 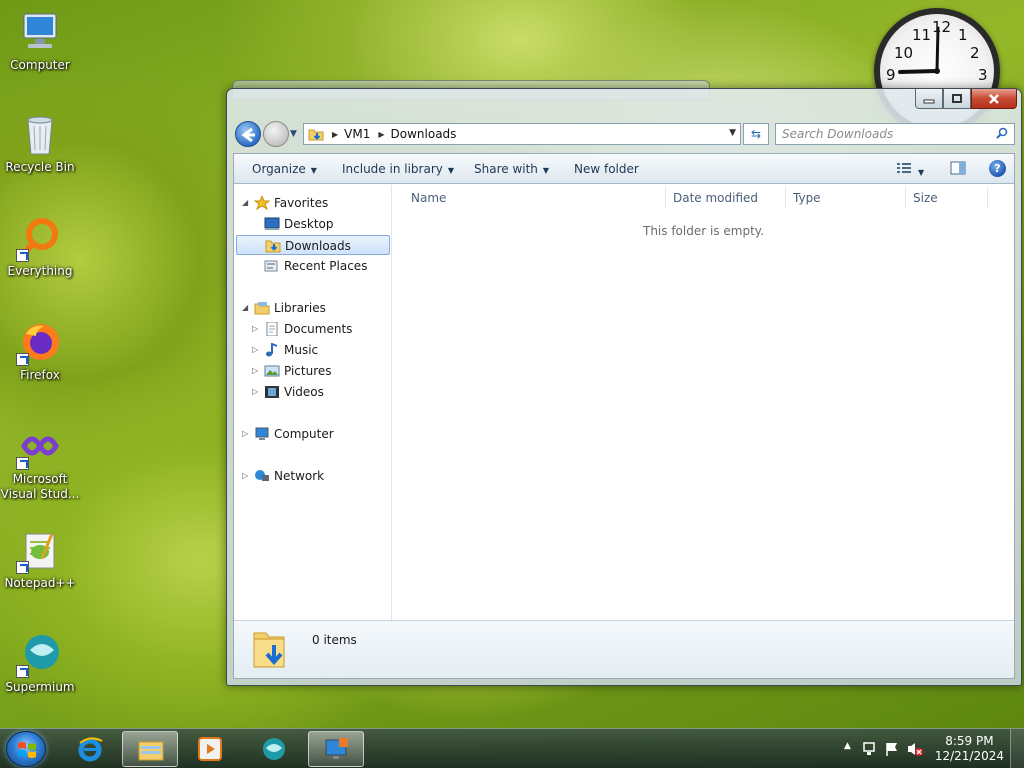 I want to click on new-folder-label: New folder, so click(x=606, y=169).